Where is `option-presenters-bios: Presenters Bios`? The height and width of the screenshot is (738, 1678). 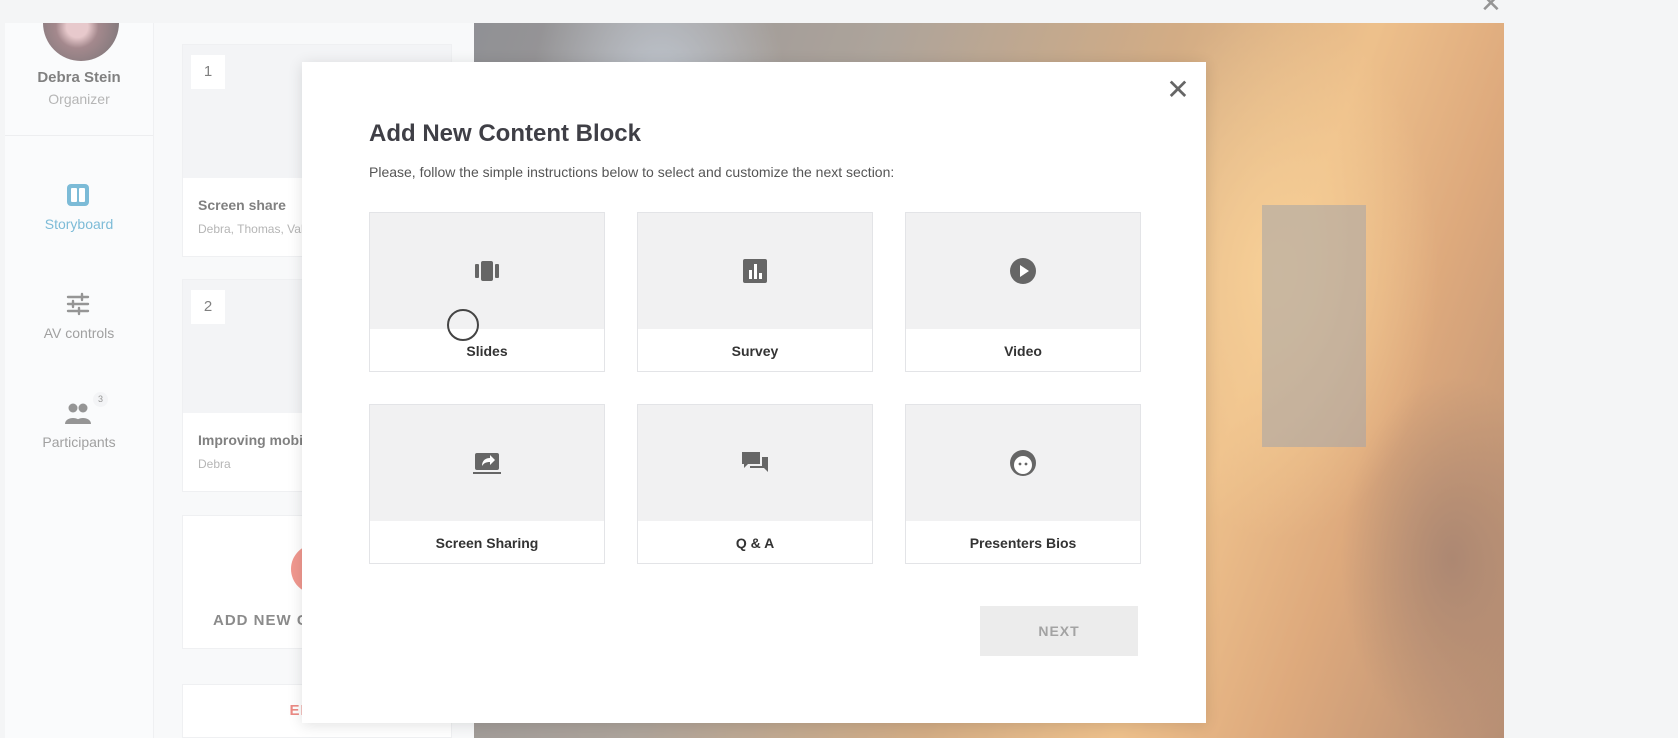
option-presenters-bios: Presenters Bios is located at coordinates (1023, 484).